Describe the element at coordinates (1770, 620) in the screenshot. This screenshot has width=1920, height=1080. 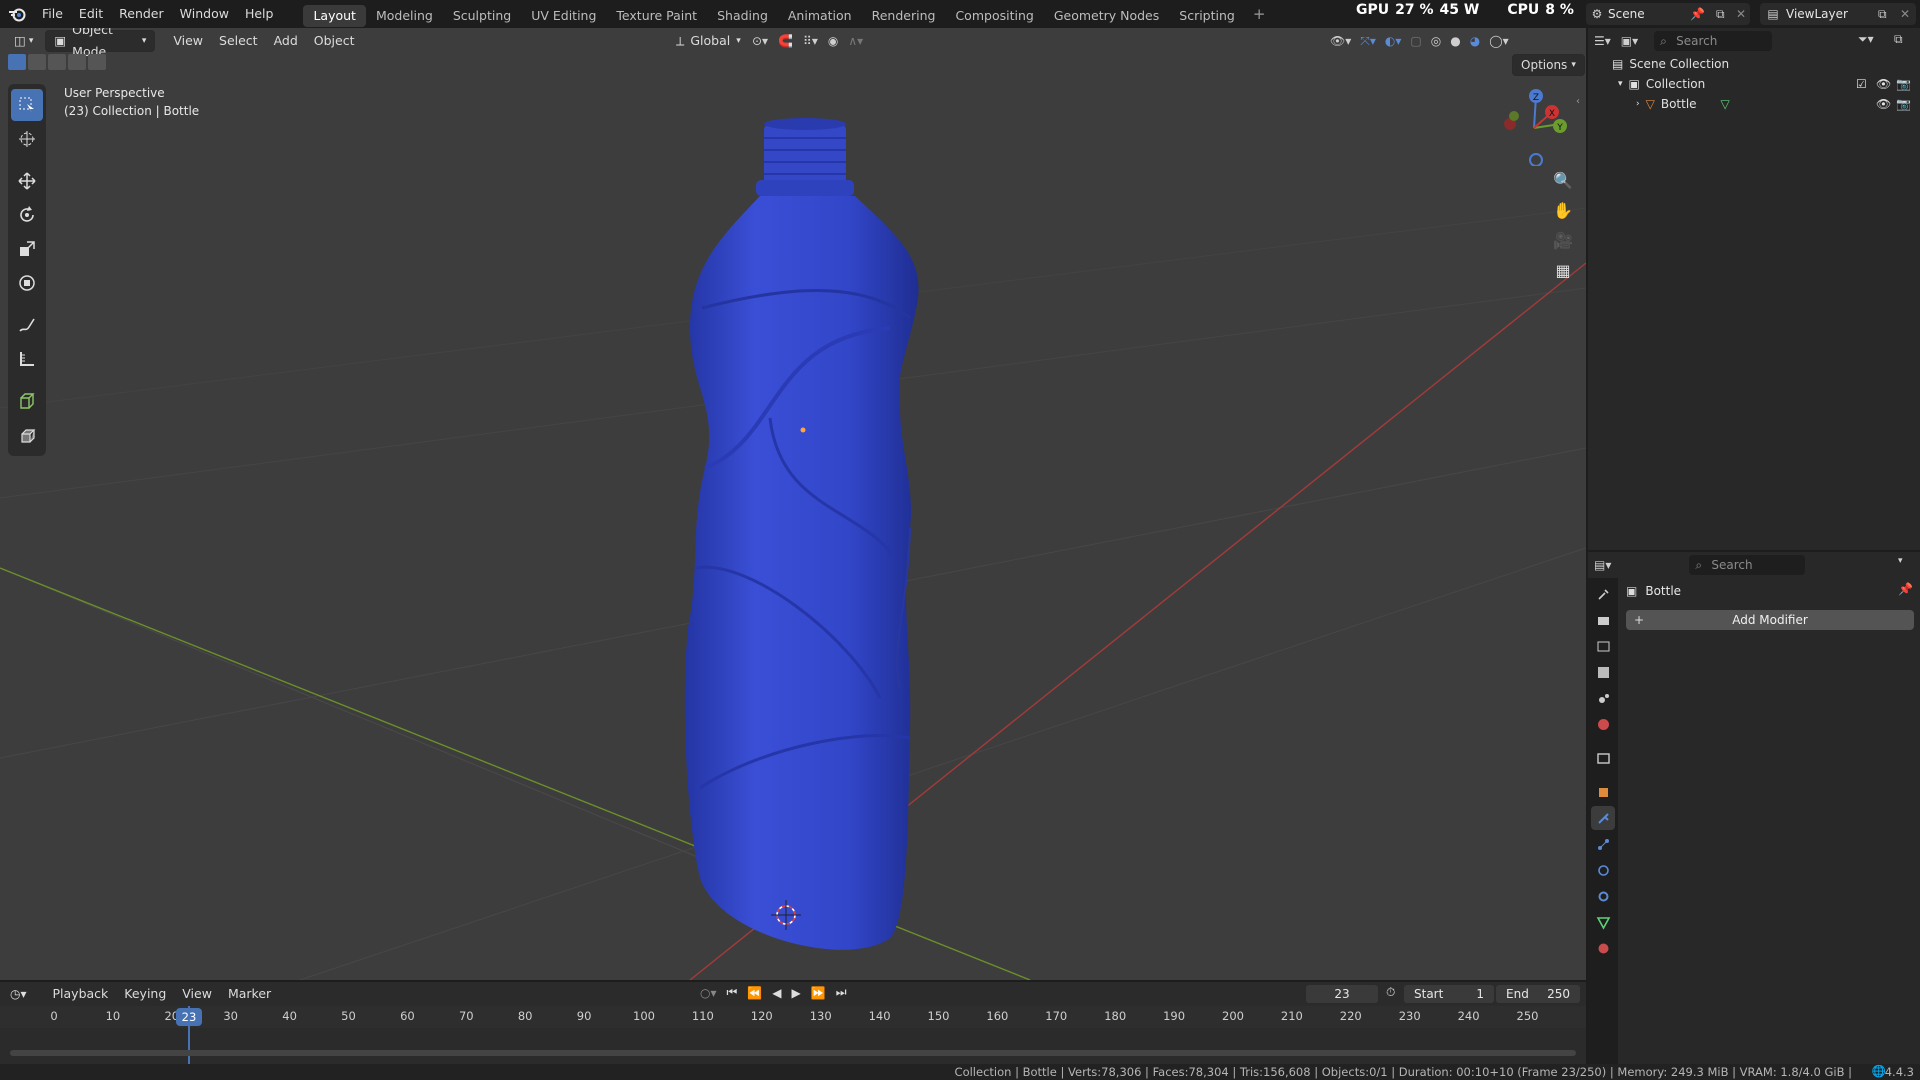
I see `add-modifier-button: + Add Modifier` at that location.